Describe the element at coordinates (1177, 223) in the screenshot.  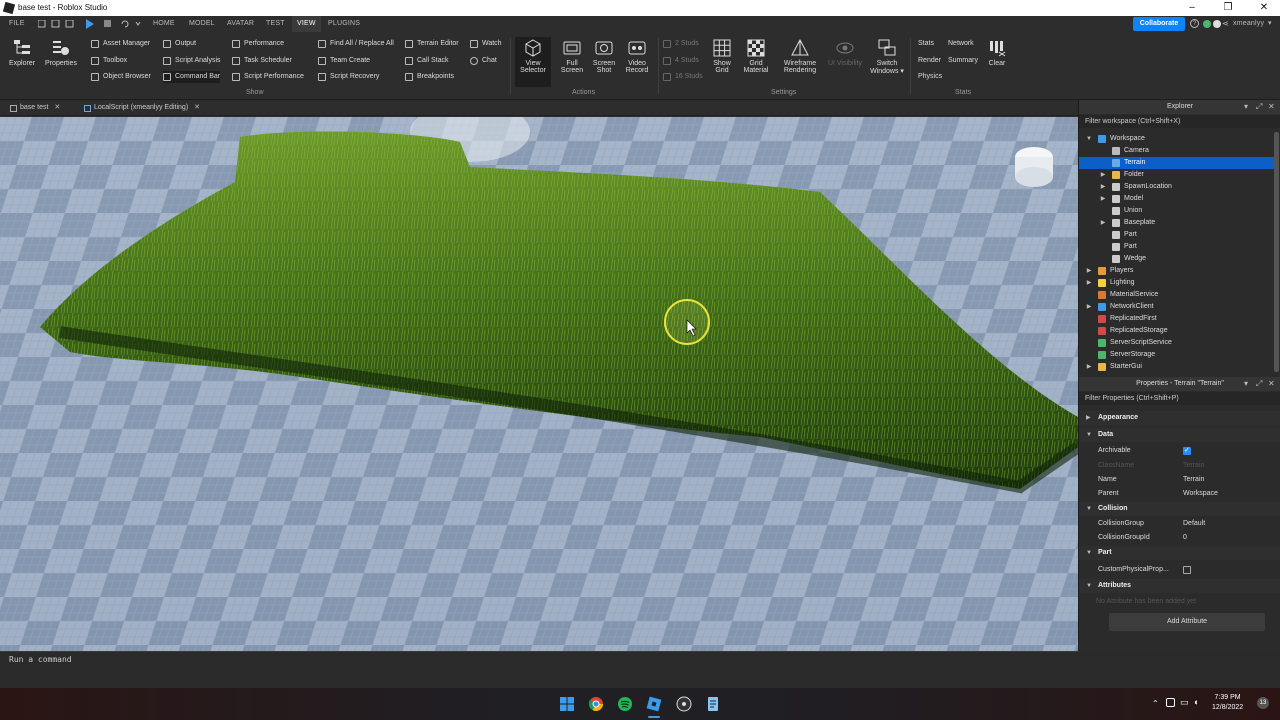
I see `explorer-item-baseplate: ▶ Baseplate` at that location.